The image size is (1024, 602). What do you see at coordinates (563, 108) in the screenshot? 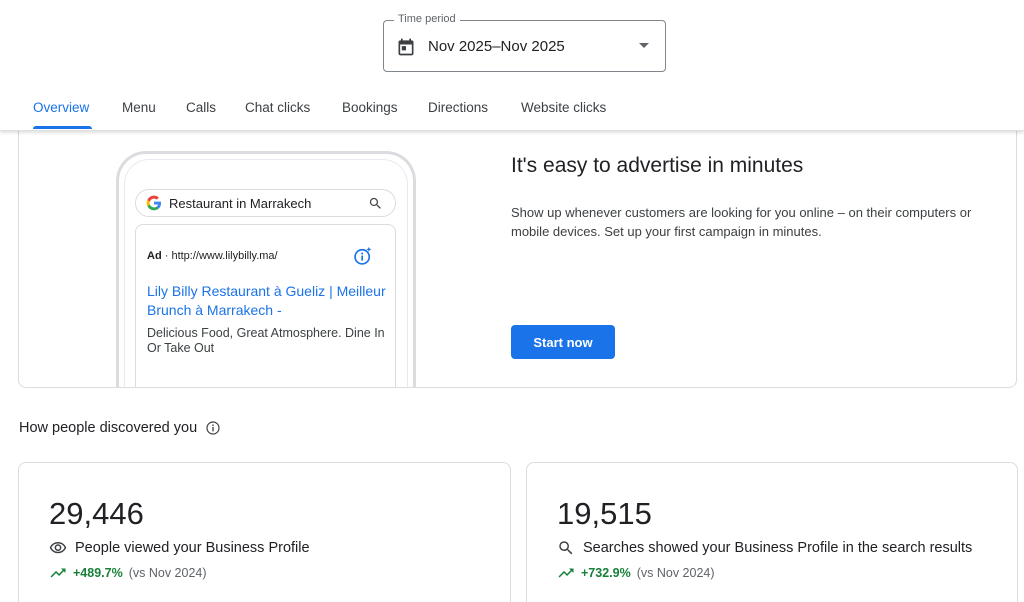
I see `tab-website-clicks: Website clicks` at bounding box center [563, 108].